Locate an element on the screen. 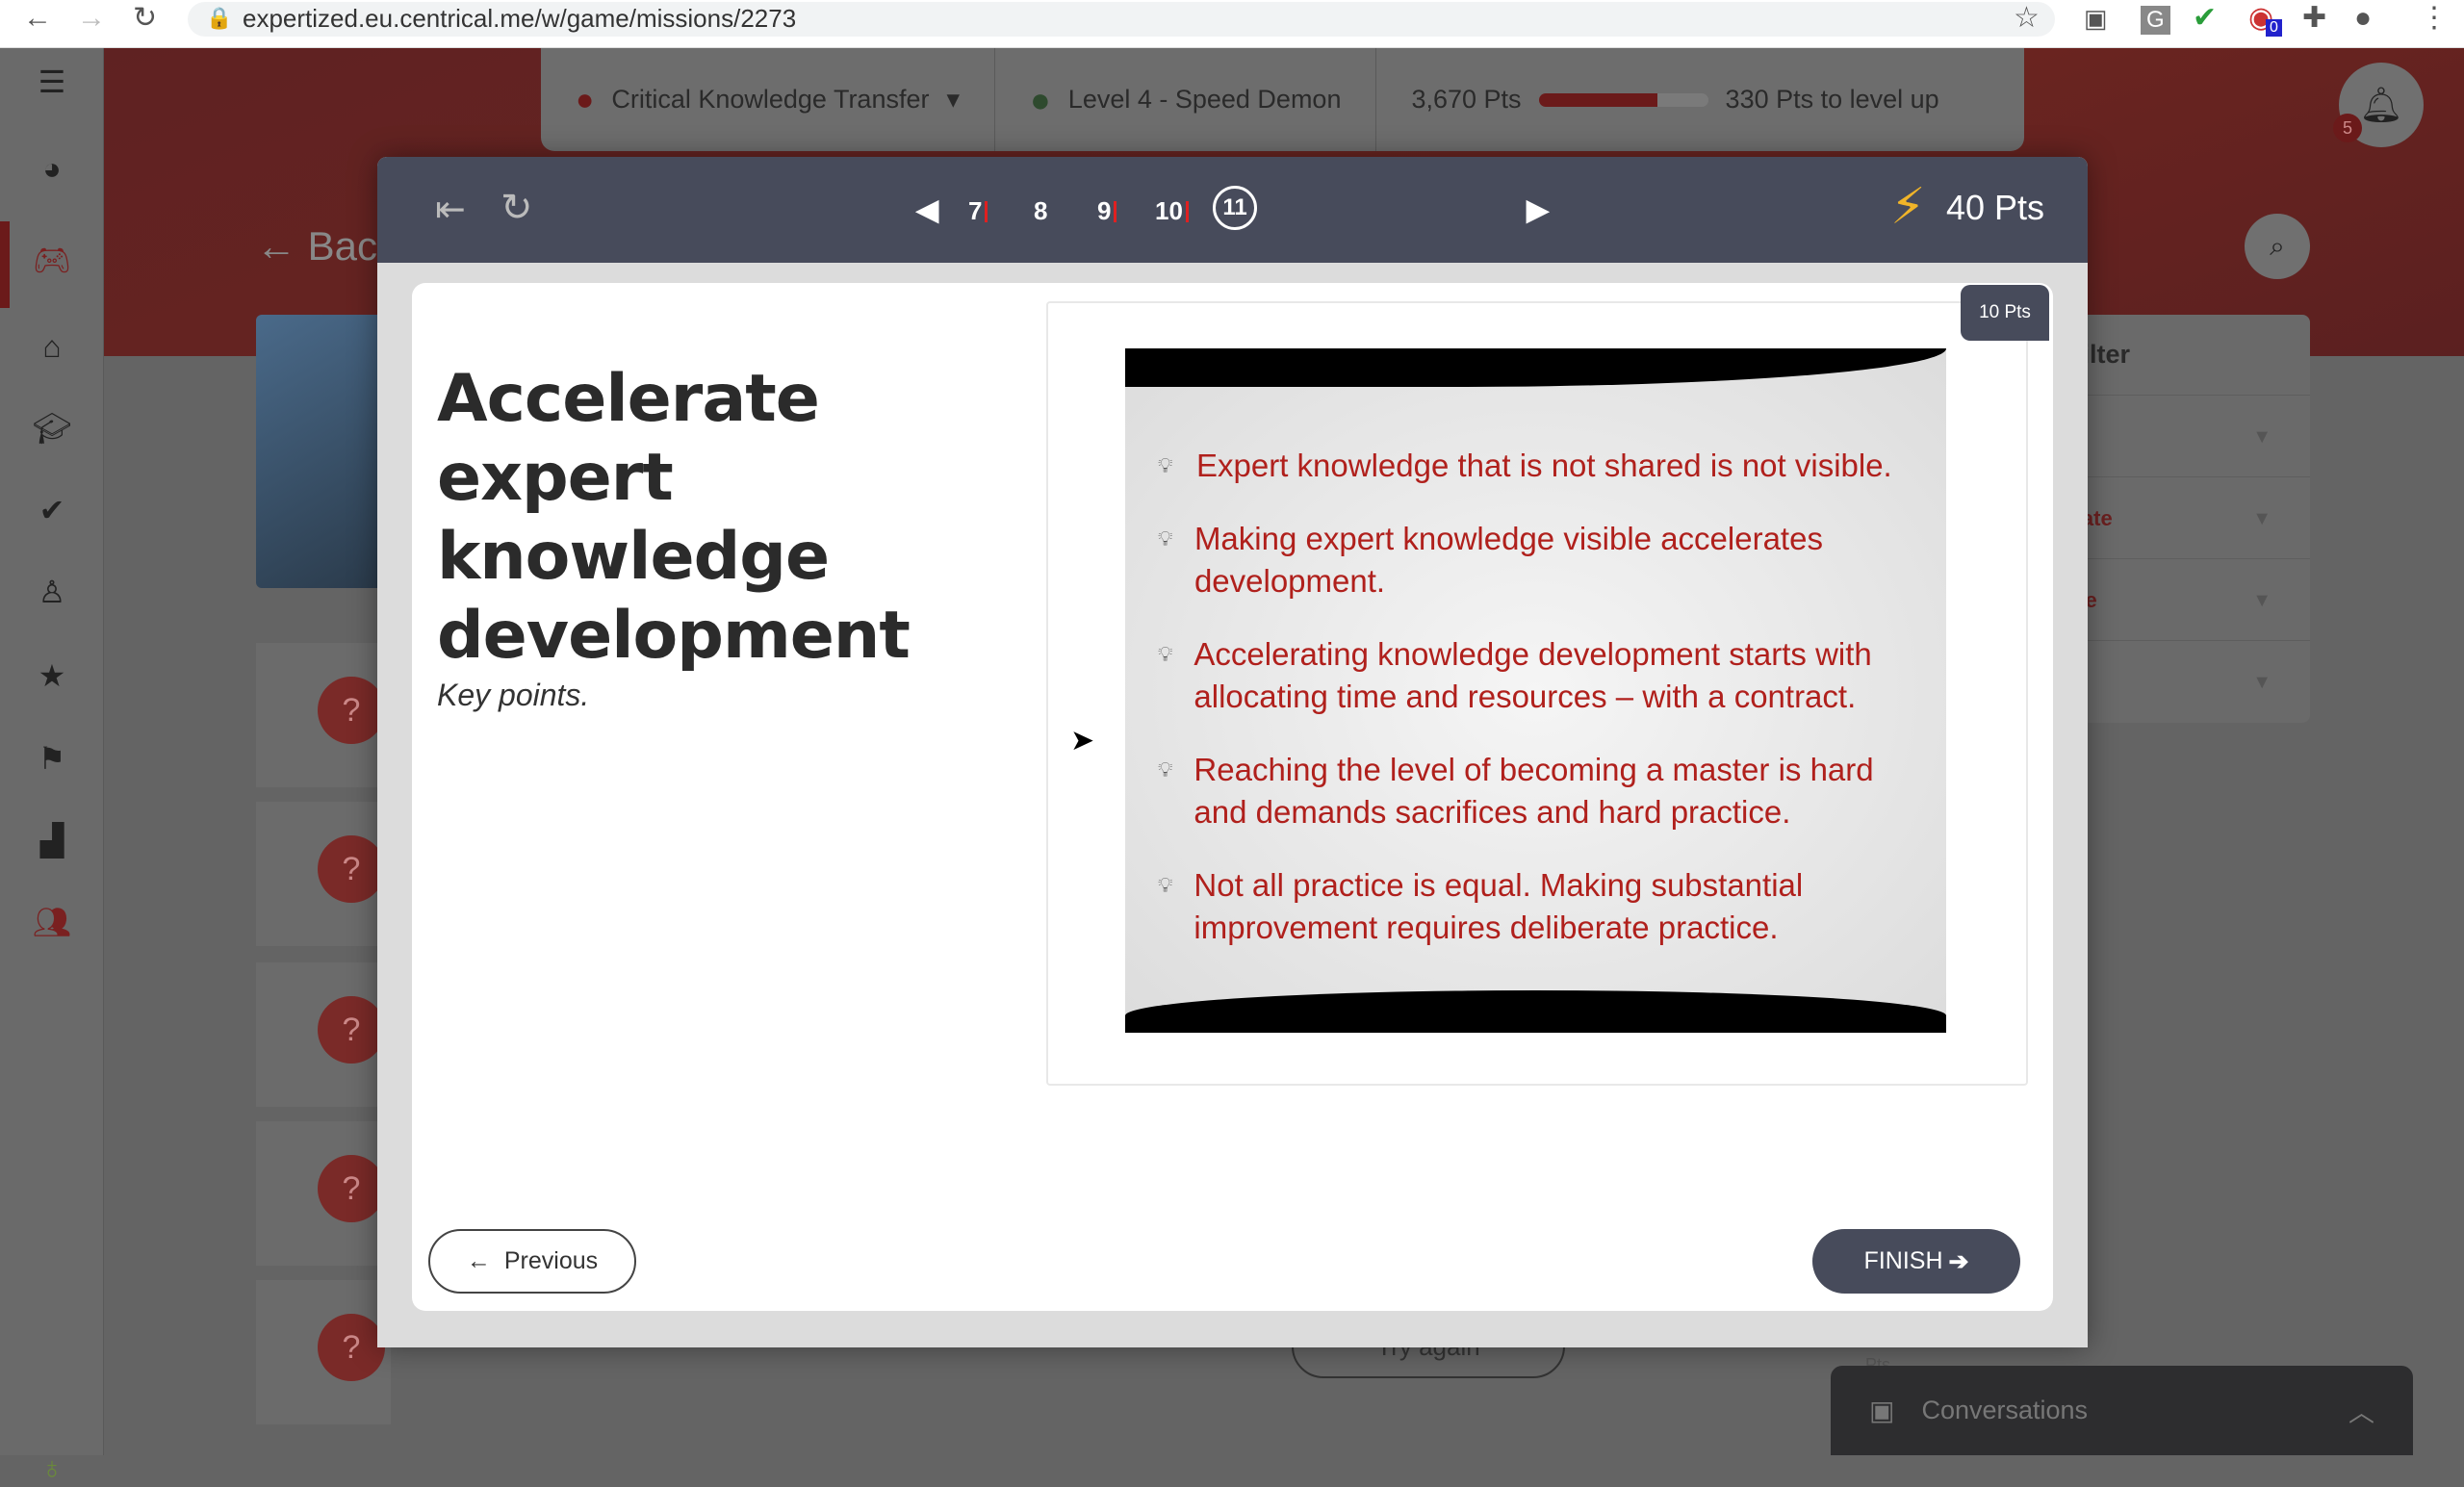 Image resolution: width=2464 pixels, height=1487 pixels. total-points: 40 Pts is located at coordinates (1995, 207).